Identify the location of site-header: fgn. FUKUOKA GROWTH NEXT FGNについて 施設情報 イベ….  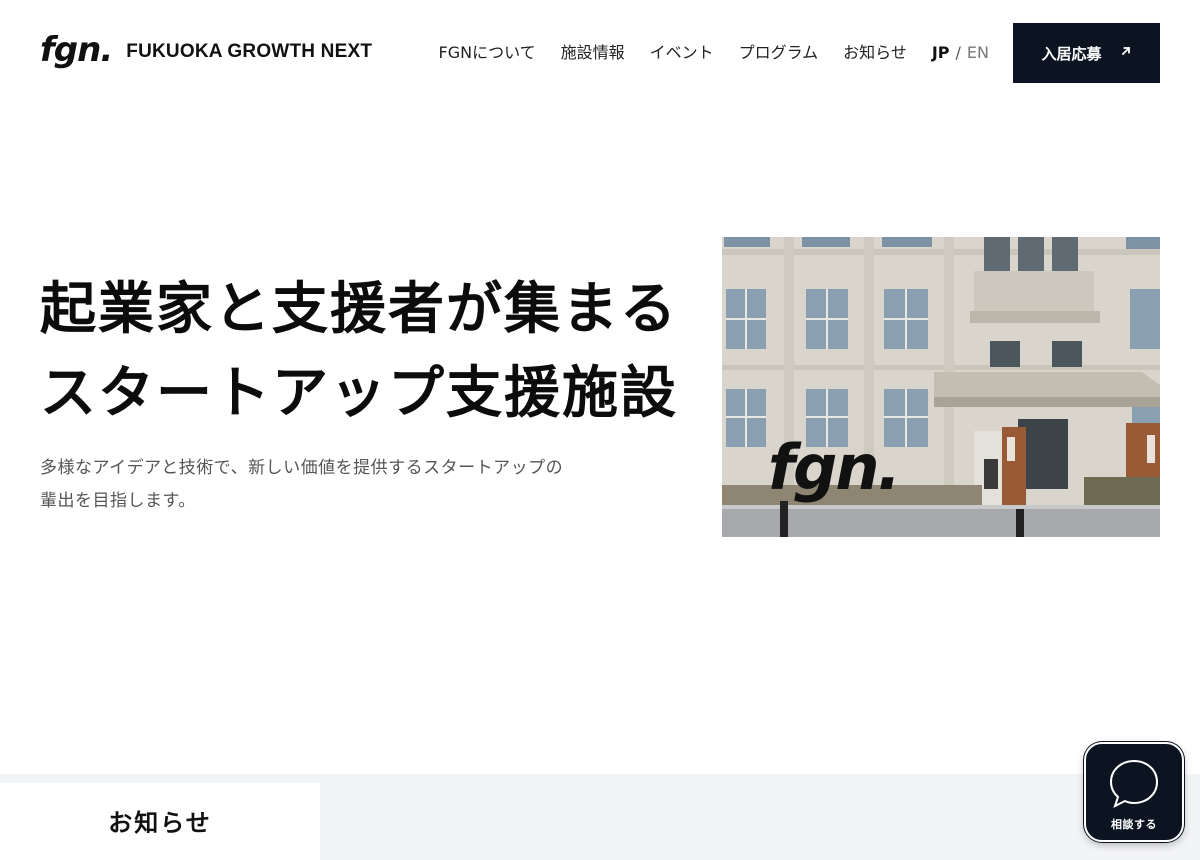
(600, 53).